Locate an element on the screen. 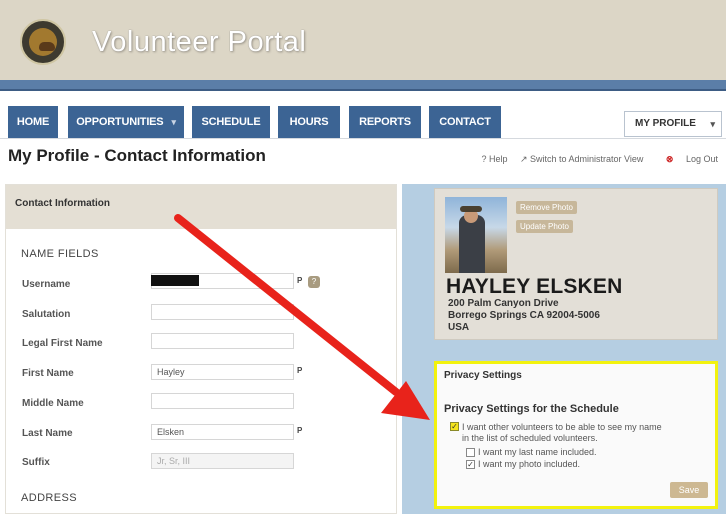 Image resolution: width=726 pixels, height=514 pixels. address-heading: ADDRESS is located at coordinates (49, 498).